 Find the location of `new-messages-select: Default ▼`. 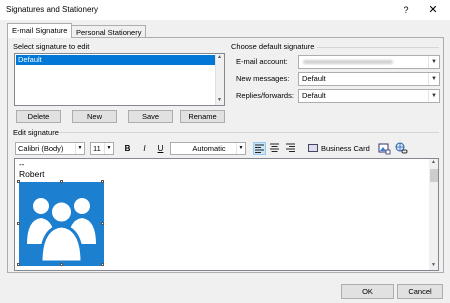

new-messages-select: Default ▼ is located at coordinates (369, 79).